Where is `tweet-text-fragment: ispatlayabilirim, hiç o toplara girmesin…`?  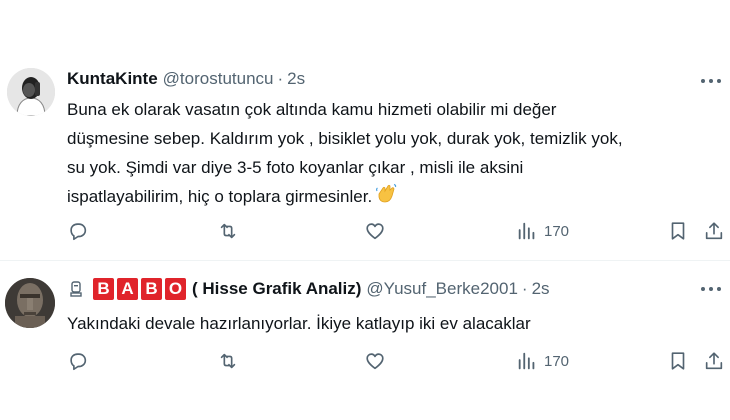 tweet-text-fragment: ispatlayabilirim, hiç o toplara girmesin… is located at coordinates (220, 196).